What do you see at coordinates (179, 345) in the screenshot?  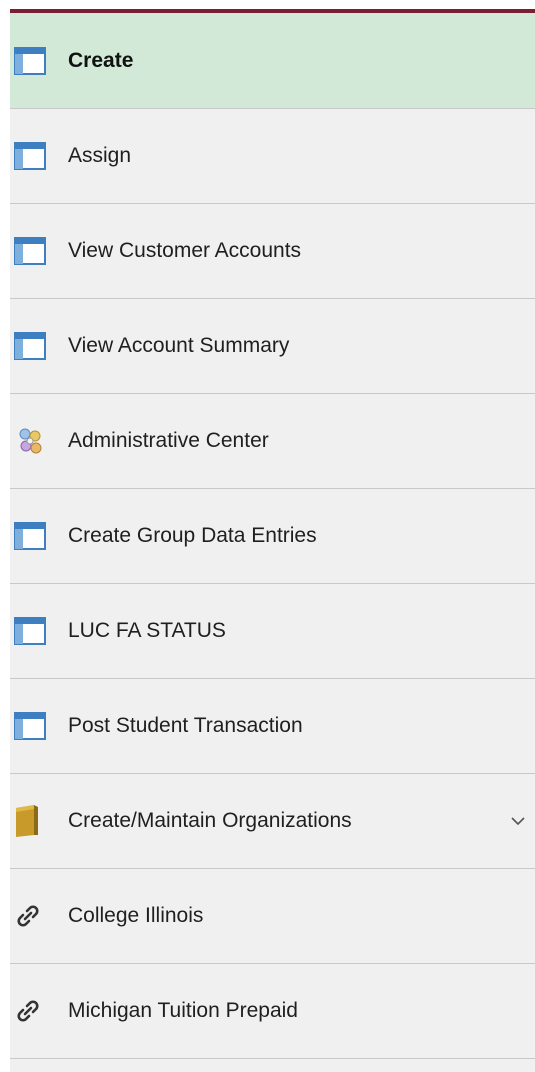 I see `menu-item-label: View Account Summary` at bounding box center [179, 345].